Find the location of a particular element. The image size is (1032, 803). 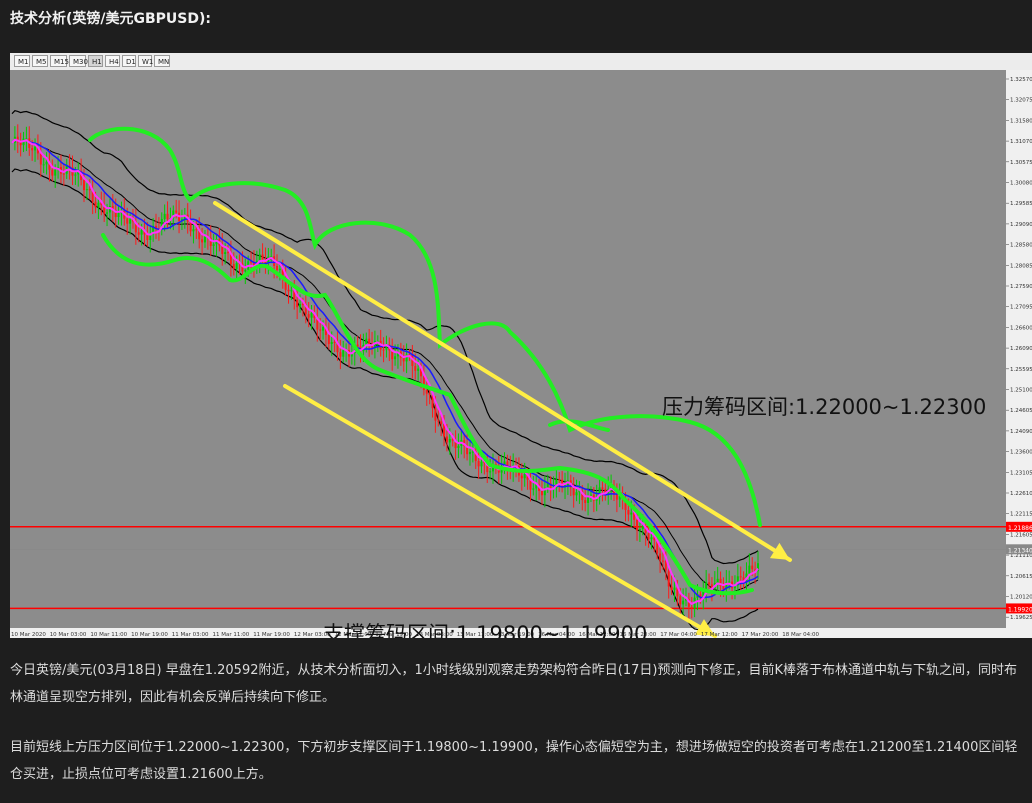

price-tick-label: 1.20120 is located at coordinates (1021, 598).